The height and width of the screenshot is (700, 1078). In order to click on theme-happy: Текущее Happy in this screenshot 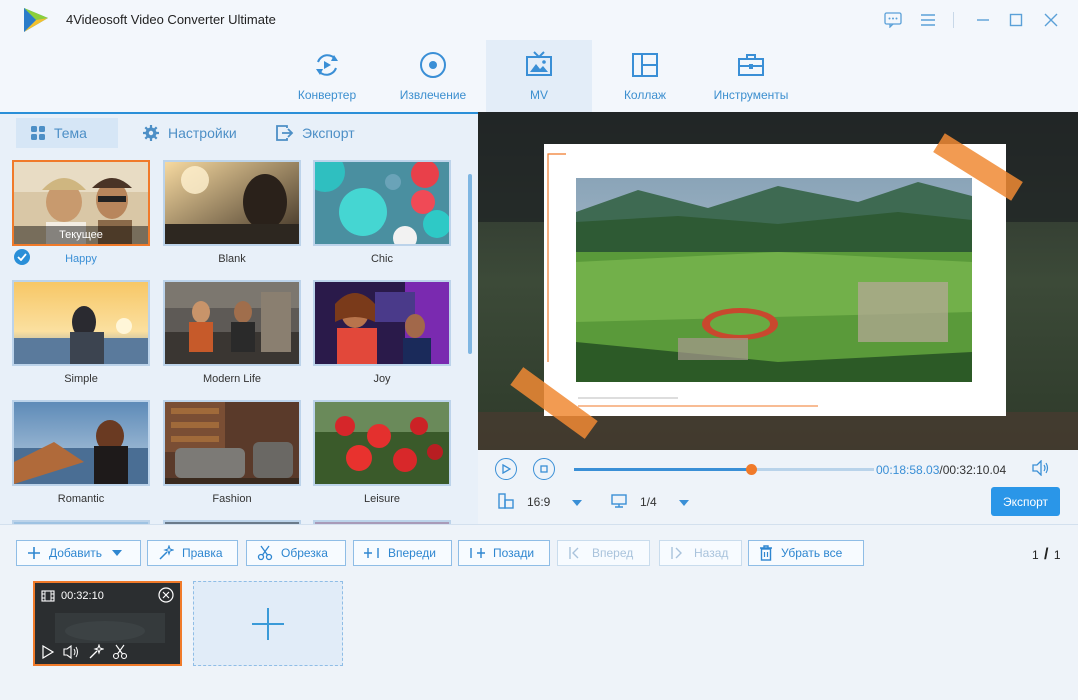, I will do `click(81, 212)`.